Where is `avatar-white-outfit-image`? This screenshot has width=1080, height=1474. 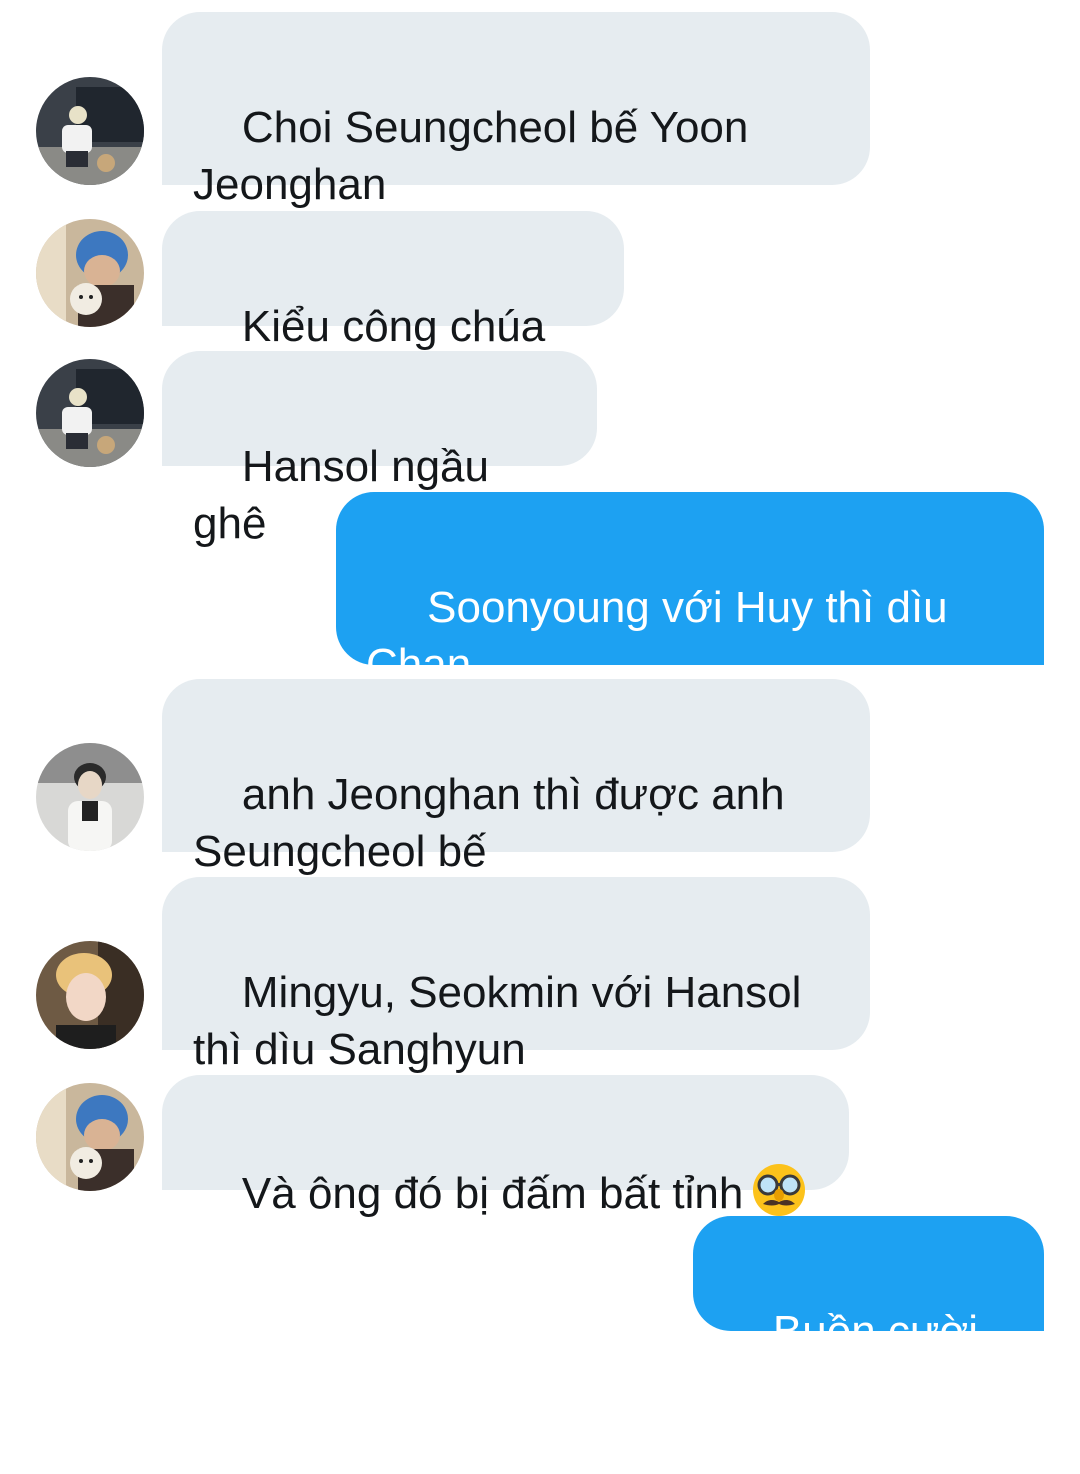 avatar-white-outfit-image is located at coordinates (90, 797).